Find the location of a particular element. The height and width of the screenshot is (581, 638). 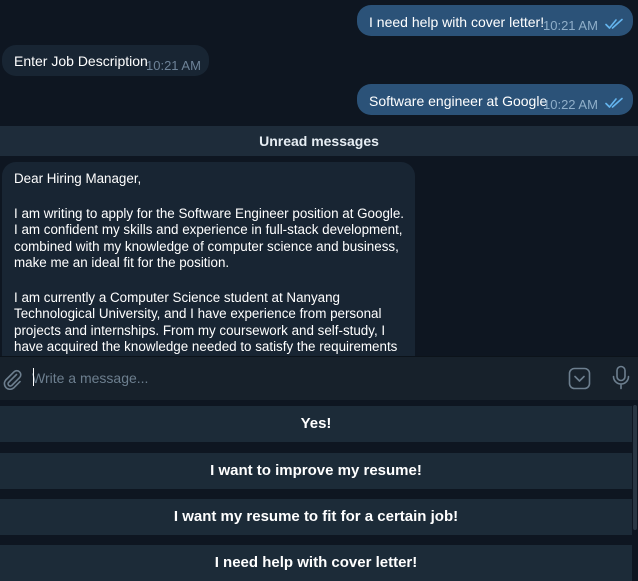

unread-messages-divider: Unread messages is located at coordinates (319, 141).